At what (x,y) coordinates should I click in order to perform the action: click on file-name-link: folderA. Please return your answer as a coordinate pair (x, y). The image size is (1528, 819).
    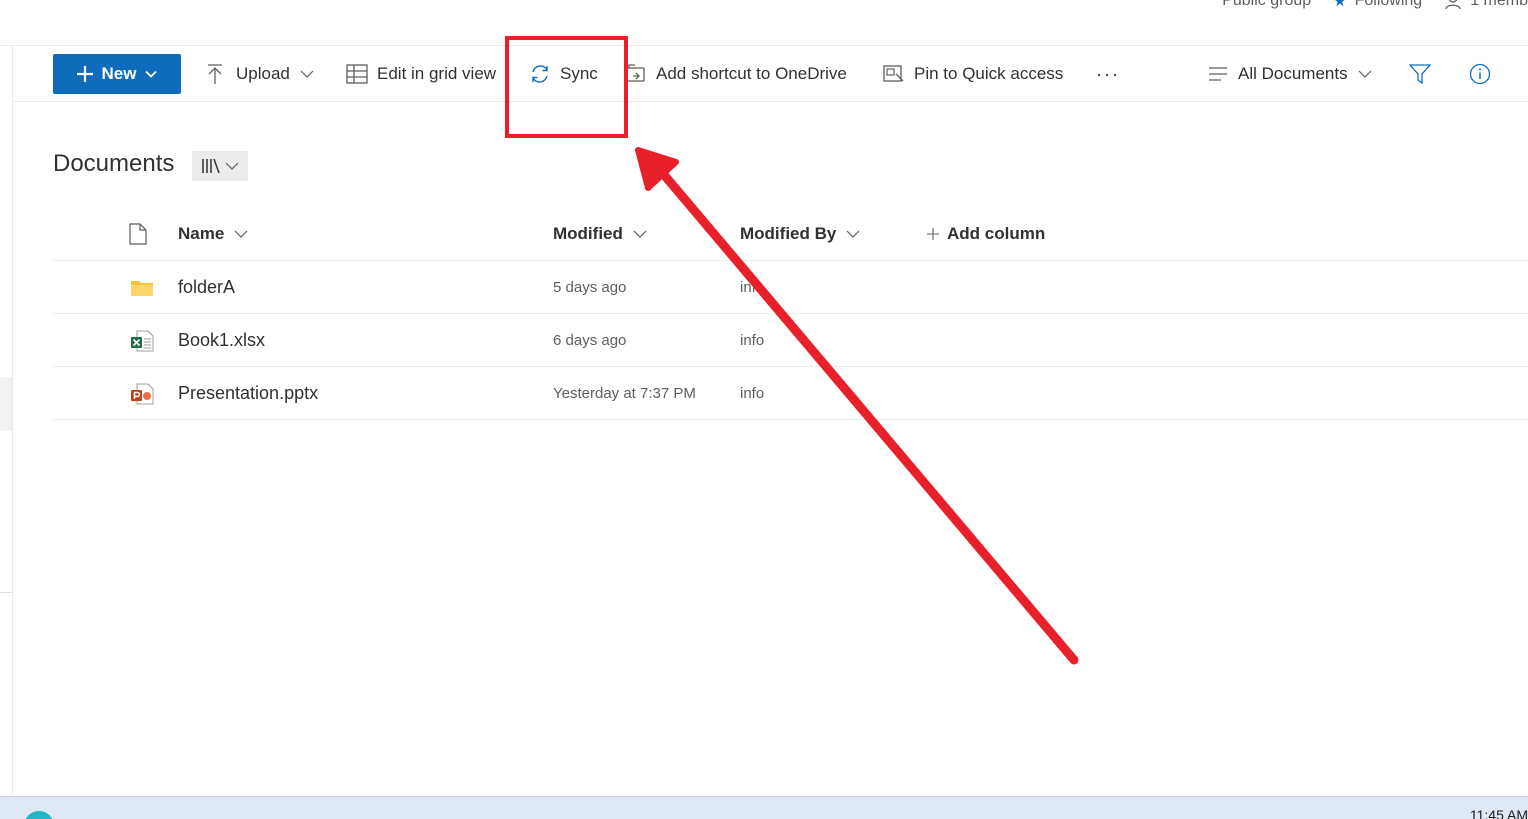
    Looking at the image, I should click on (206, 287).